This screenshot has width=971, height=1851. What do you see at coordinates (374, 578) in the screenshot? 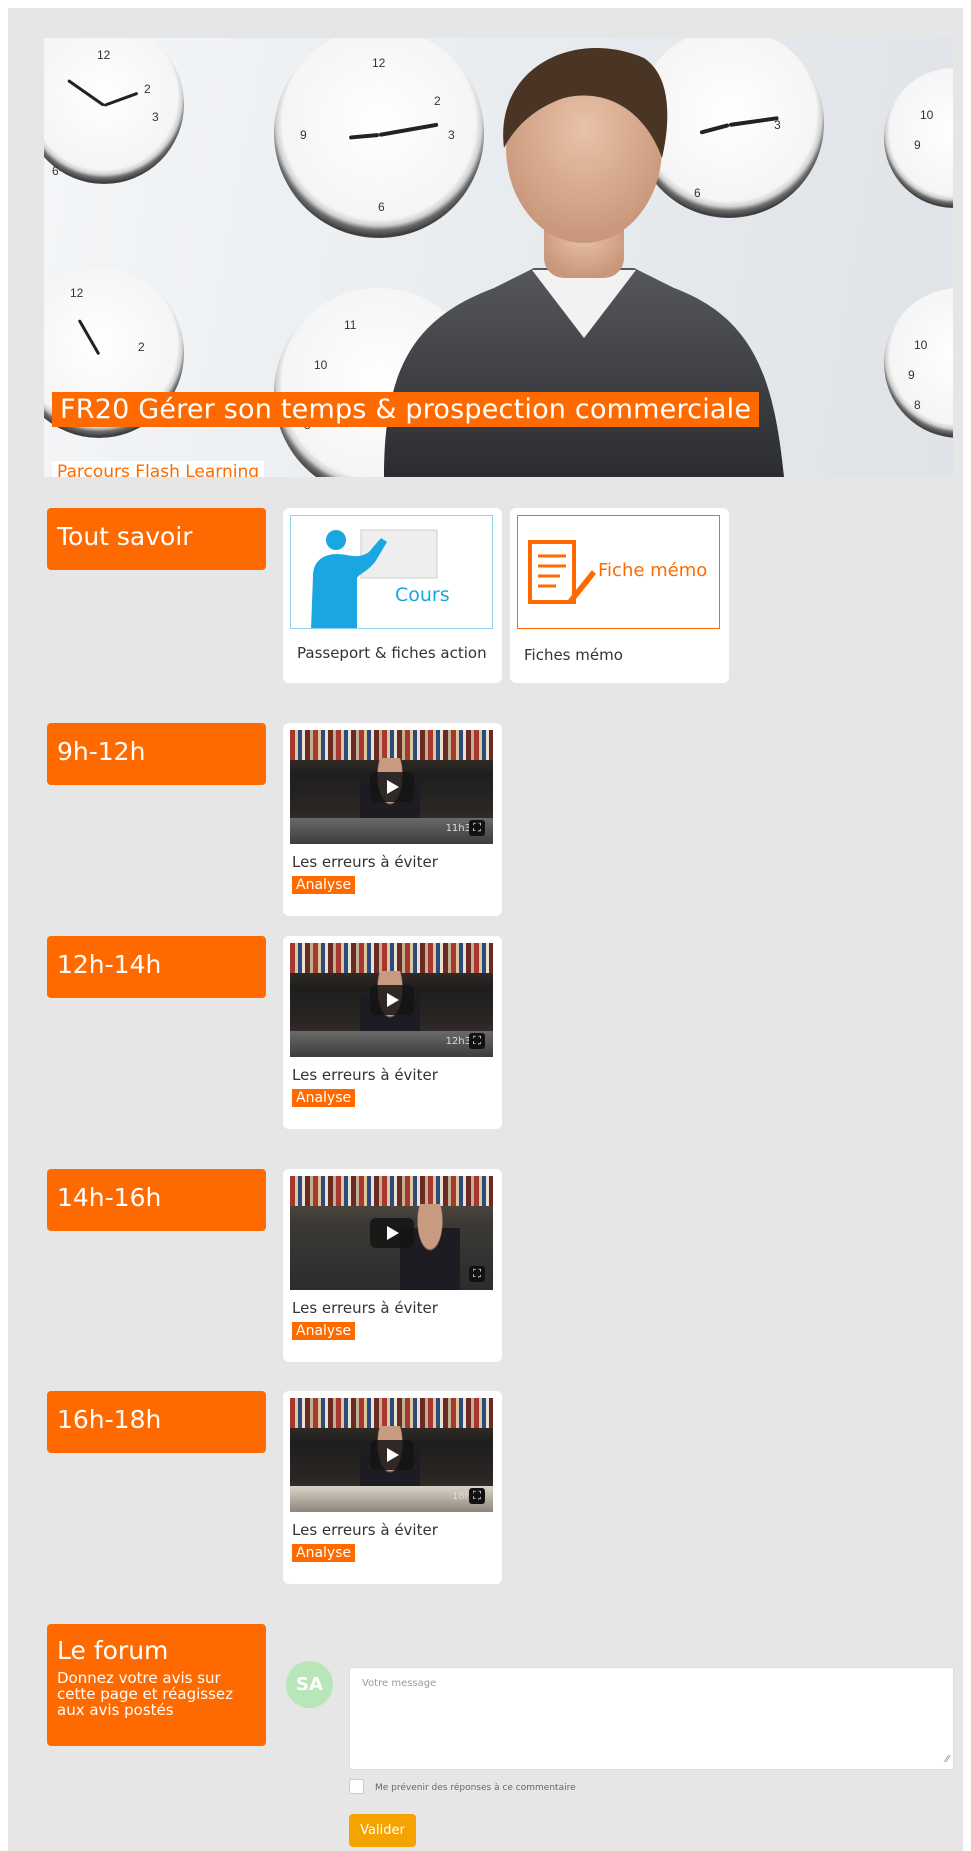
I see `teacher-icon` at bounding box center [374, 578].